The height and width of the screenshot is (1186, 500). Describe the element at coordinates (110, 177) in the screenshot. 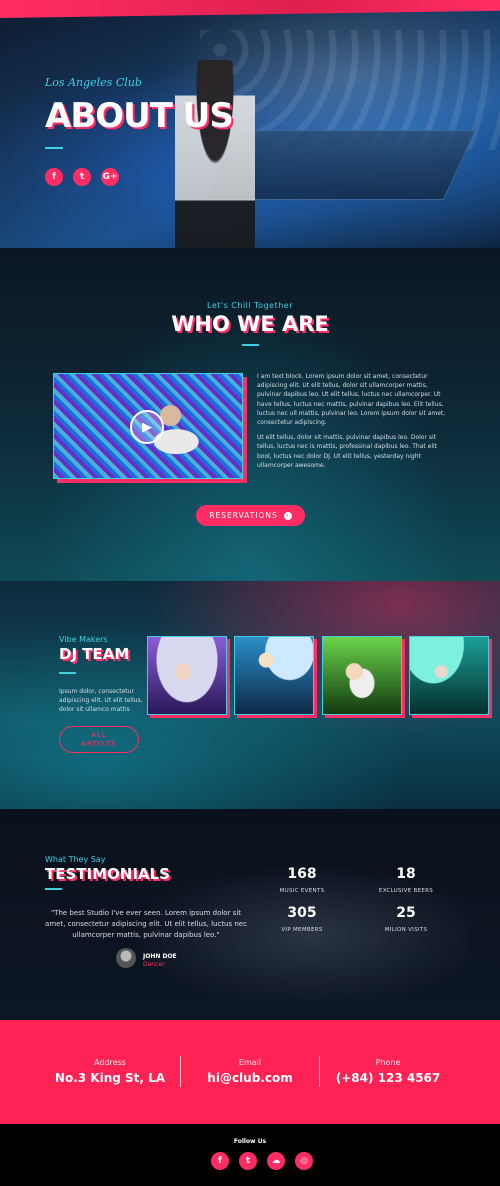

I see `google-plus-icon: G+` at that location.